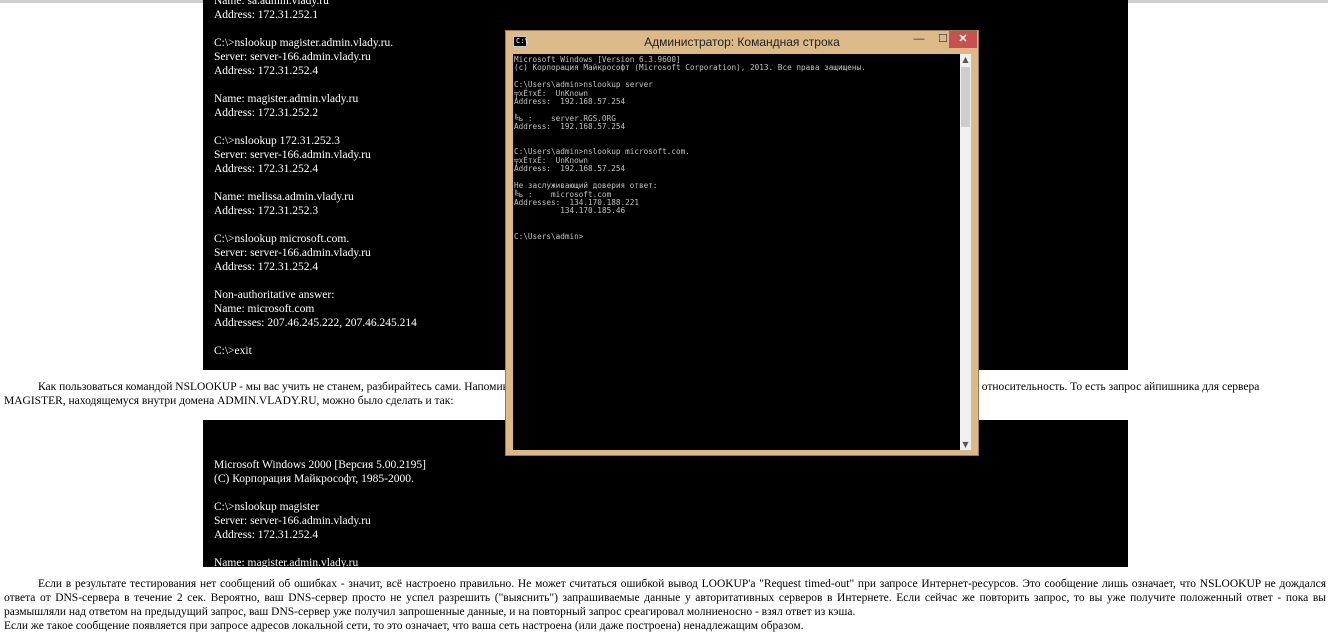 The height and width of the screenshot is (643, 1328). Describe the element at coordinates (274, 295) in the screenshot. I see `console-line: Non-authoritative answer:` at that location.